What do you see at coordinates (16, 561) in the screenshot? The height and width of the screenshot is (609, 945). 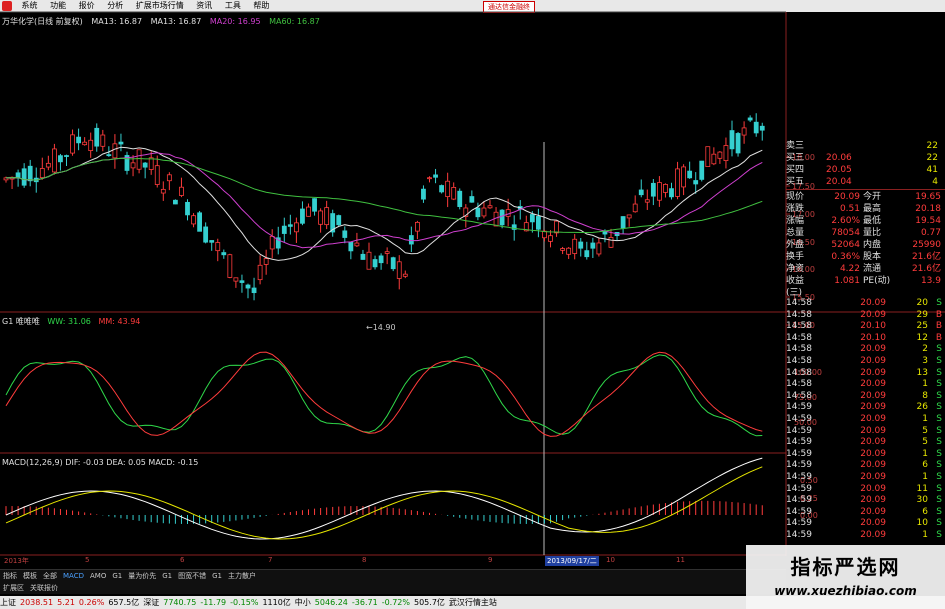 I see `x-axis-label: 2013年` at bounding box center [16, 561].